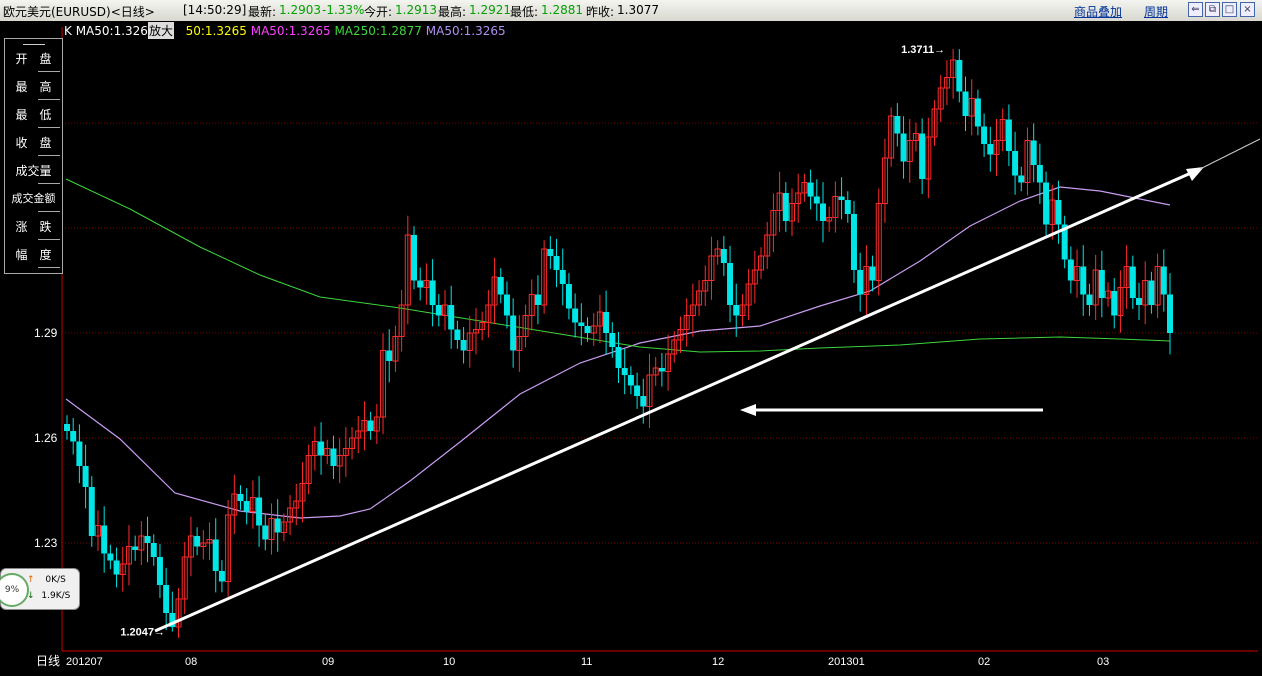 The width and height of the screenshot is (1262, 676). I want to click on prev-close-label: 昨收:, so click(600, 12).